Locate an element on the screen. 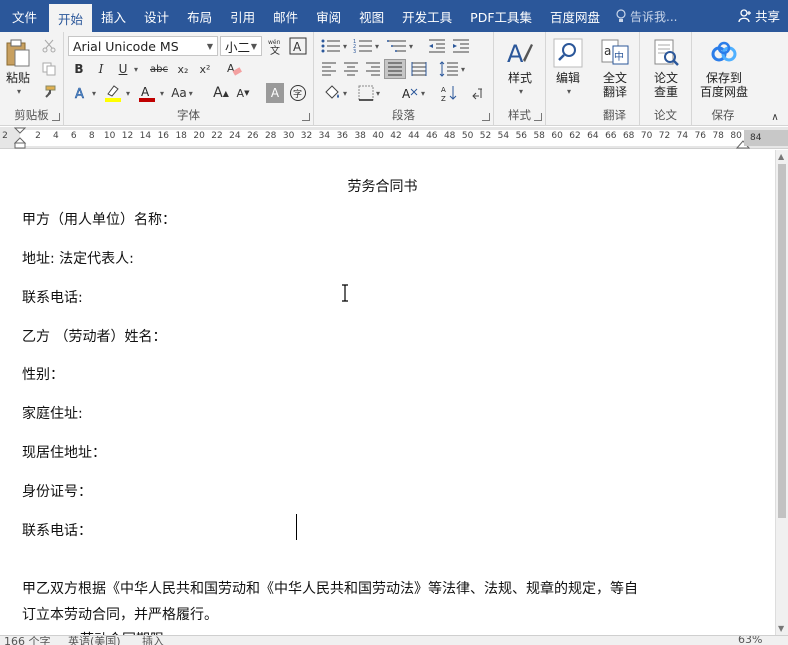  tab-file: 文件 is located at coordinates (24, 16).